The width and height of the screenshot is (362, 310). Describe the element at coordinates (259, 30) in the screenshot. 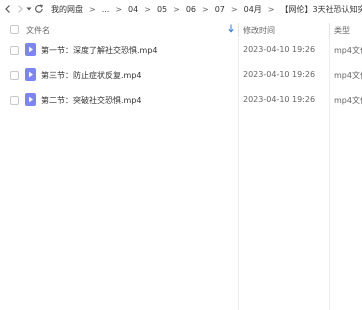

I see `column-header-modified: 修改时间` at that location.